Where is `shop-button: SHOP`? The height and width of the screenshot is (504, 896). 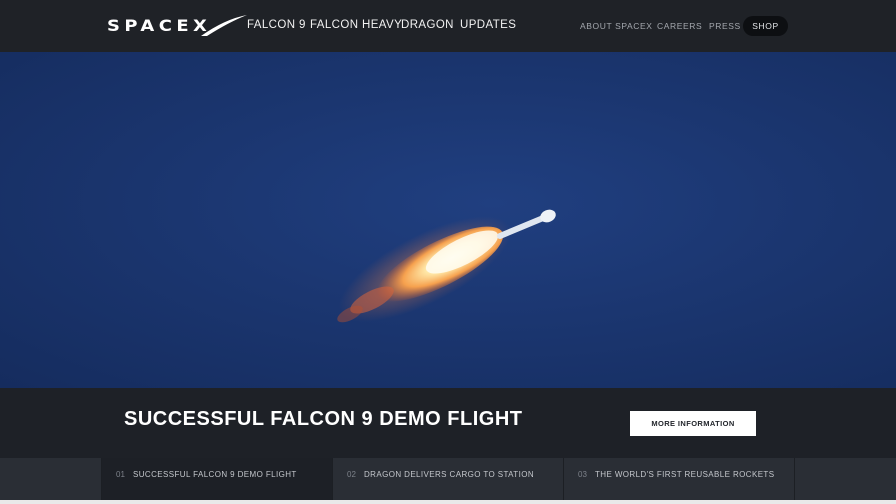
shop-button: SHOP is located at coordinates (765, 26).